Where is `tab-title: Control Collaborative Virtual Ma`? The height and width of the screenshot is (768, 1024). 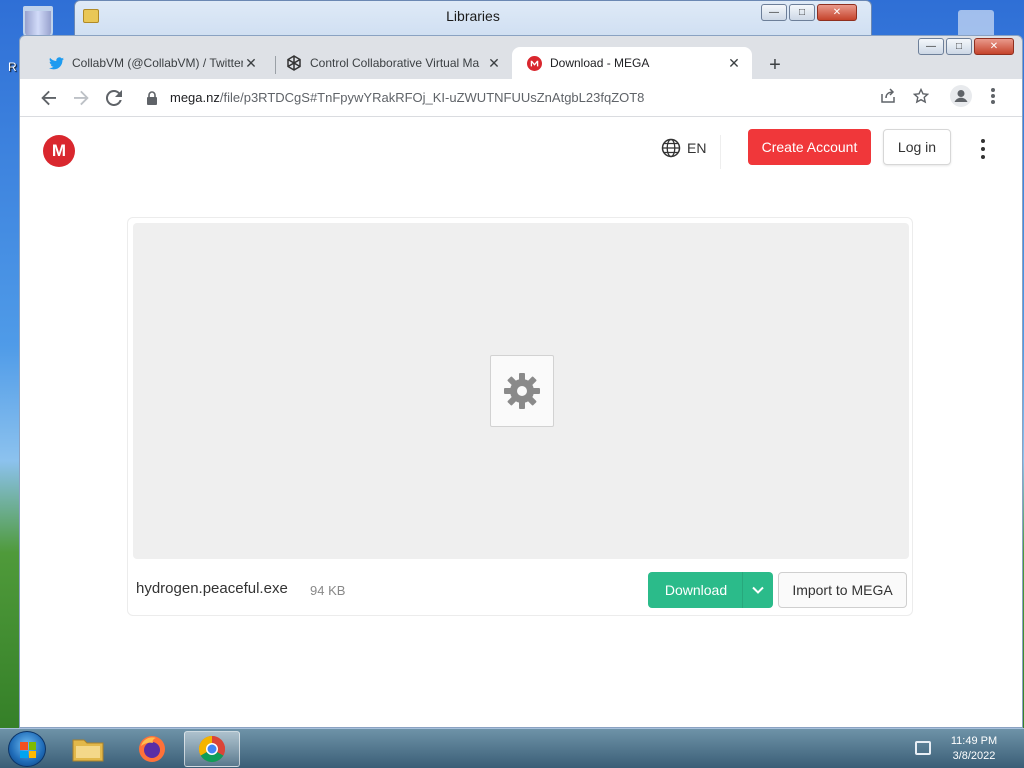
tab-title: Control Collaborative Virtual Ma is located at coordinates (395, 63).